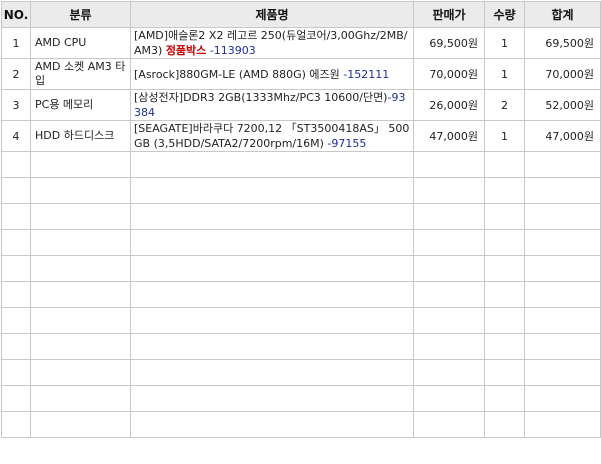 Image resolution: width=601 pixels, height=464 pixels. Describe the element at coordinates (366, 74) in the screenshot. I see `product-code: -152111` at that location.